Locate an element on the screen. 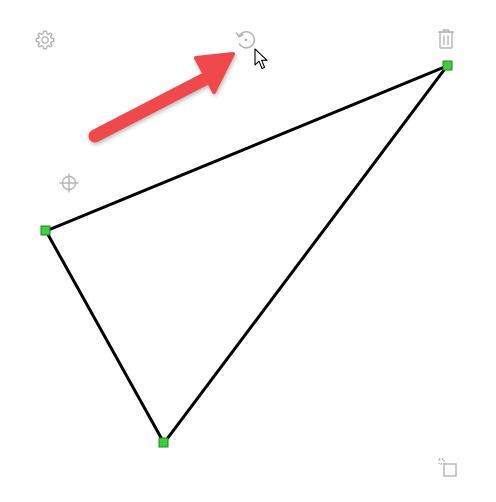 The image size is (496, 502). vertex-handle-bottom is located at coordinates (163, 442).